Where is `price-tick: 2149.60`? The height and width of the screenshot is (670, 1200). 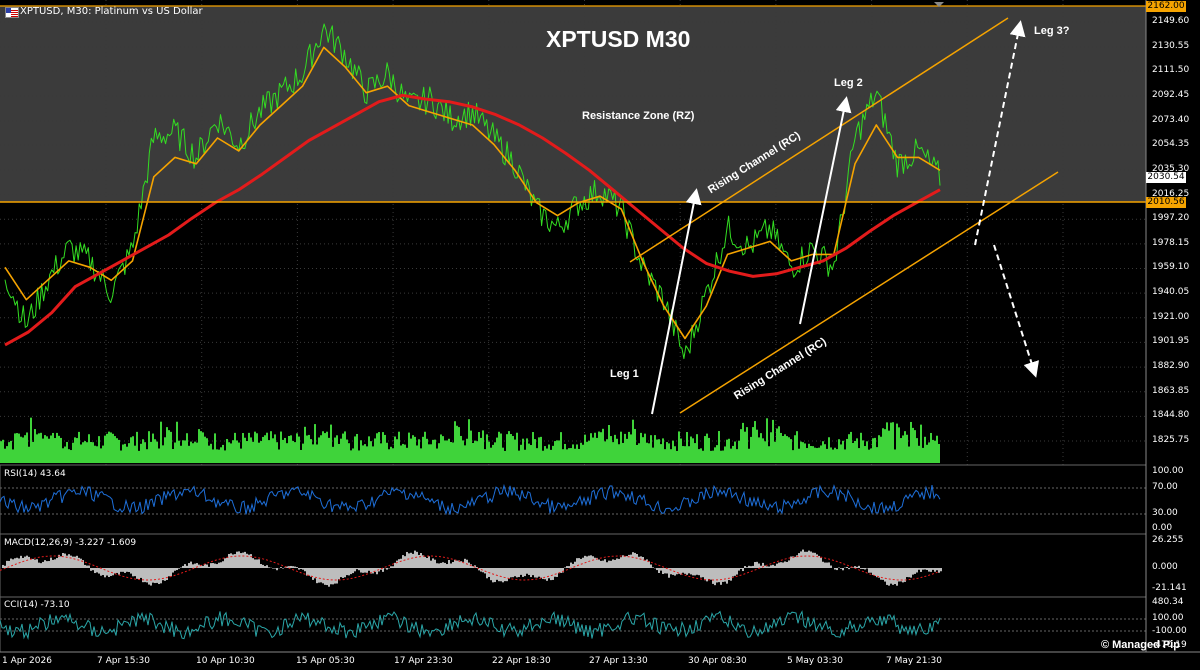 price-tick: 2149.60 is located at coordinates (1171, 21).